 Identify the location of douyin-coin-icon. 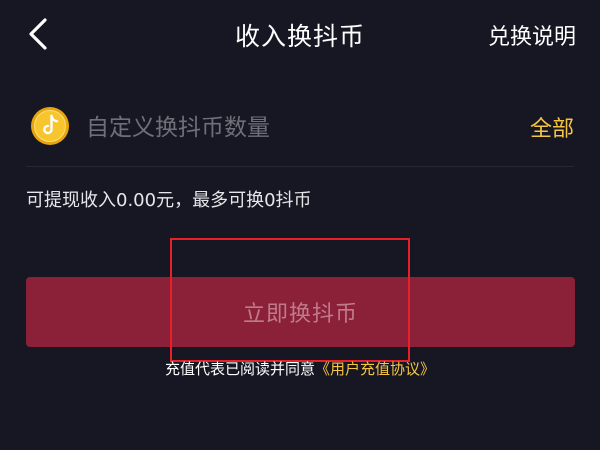
(50, 126).